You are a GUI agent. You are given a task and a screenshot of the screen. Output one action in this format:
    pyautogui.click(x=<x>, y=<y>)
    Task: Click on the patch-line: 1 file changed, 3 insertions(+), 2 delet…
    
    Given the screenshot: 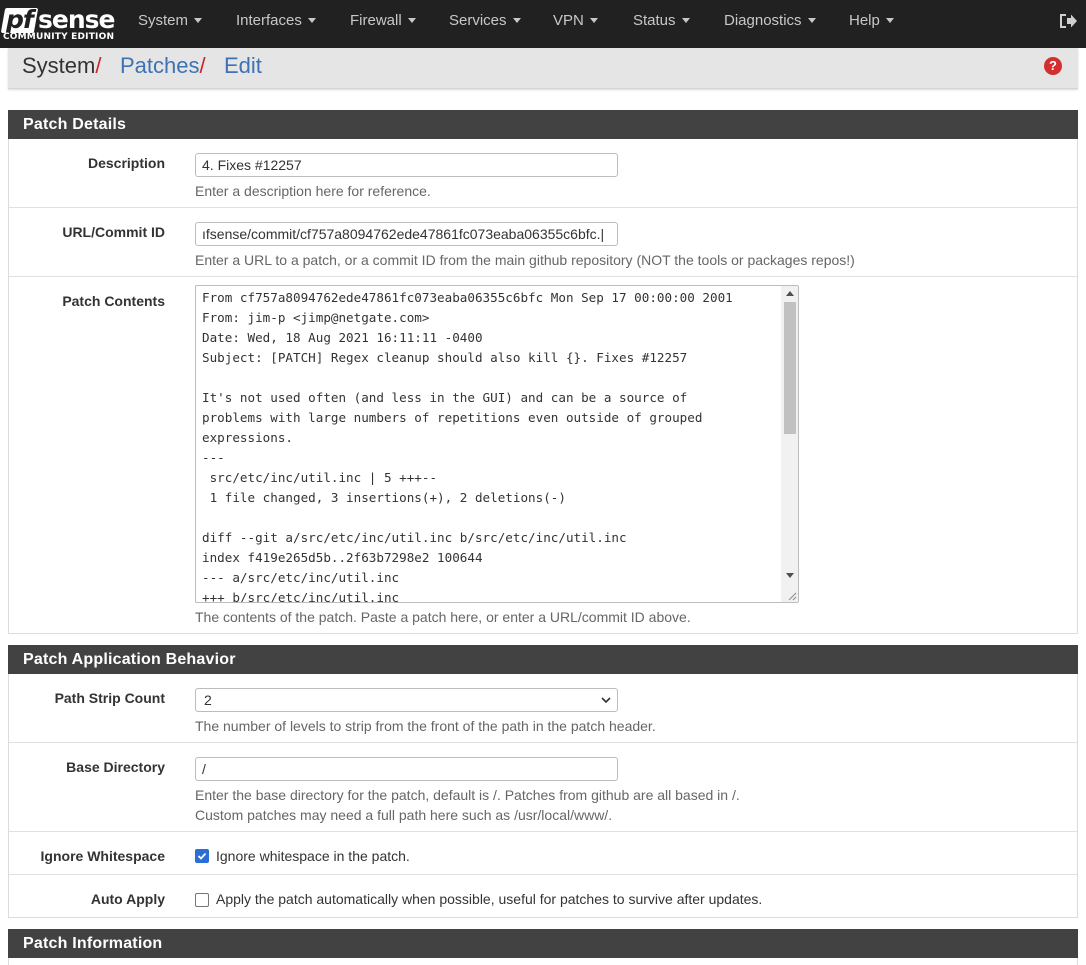 What is the action you would take?
    pyautogui.click(x=384, y=497)
    